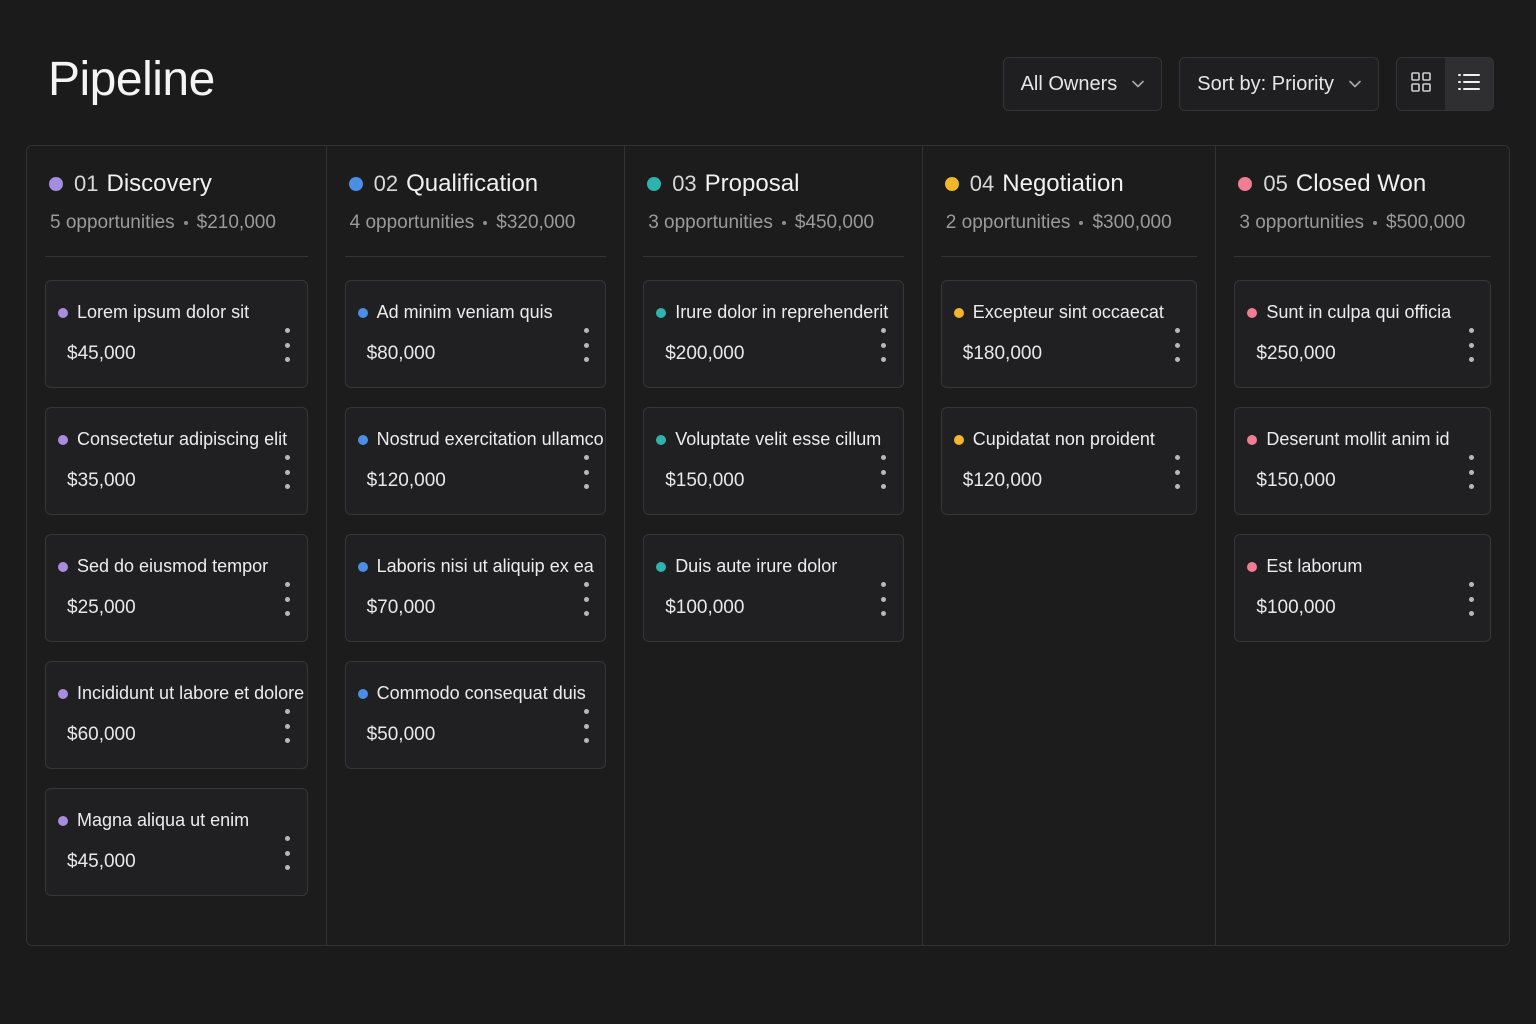  What do you see at coordinates (768, 439) in the screenshot?
I see `opportunity-title-row: Voluptate velit esse cillum` at bounding box center [768, 439].